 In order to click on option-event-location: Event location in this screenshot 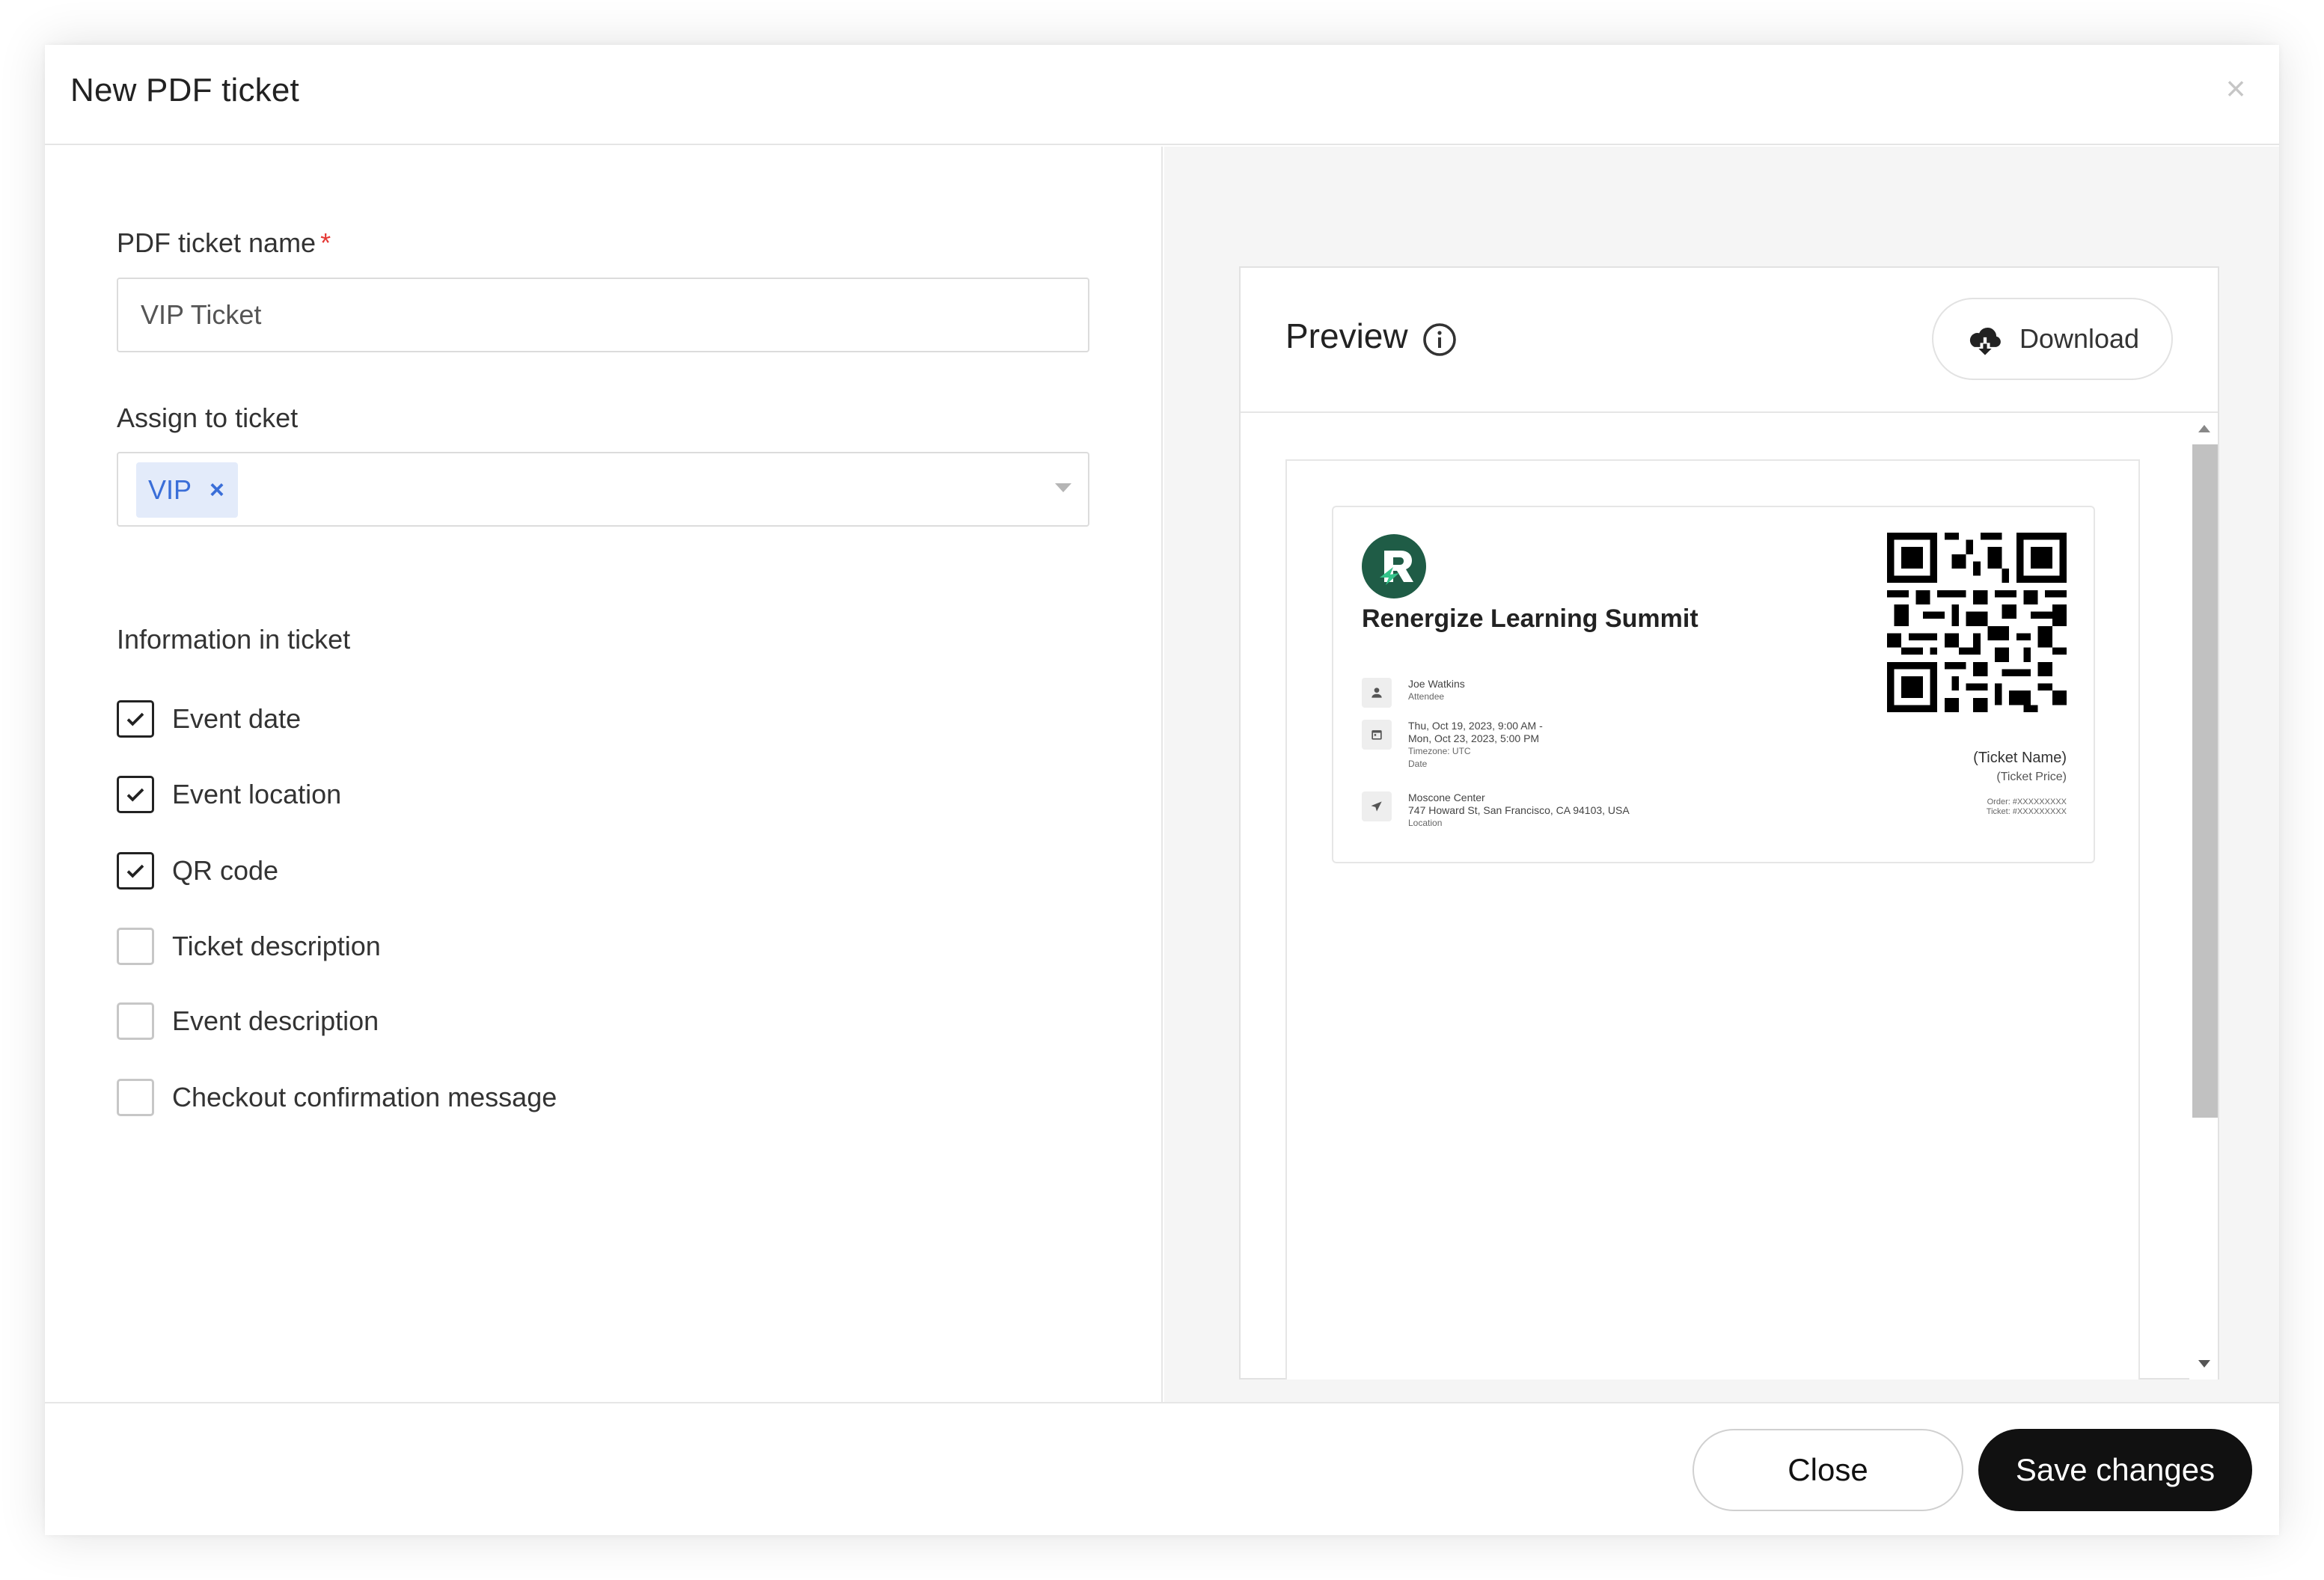, I will do `click(229, 794)`.